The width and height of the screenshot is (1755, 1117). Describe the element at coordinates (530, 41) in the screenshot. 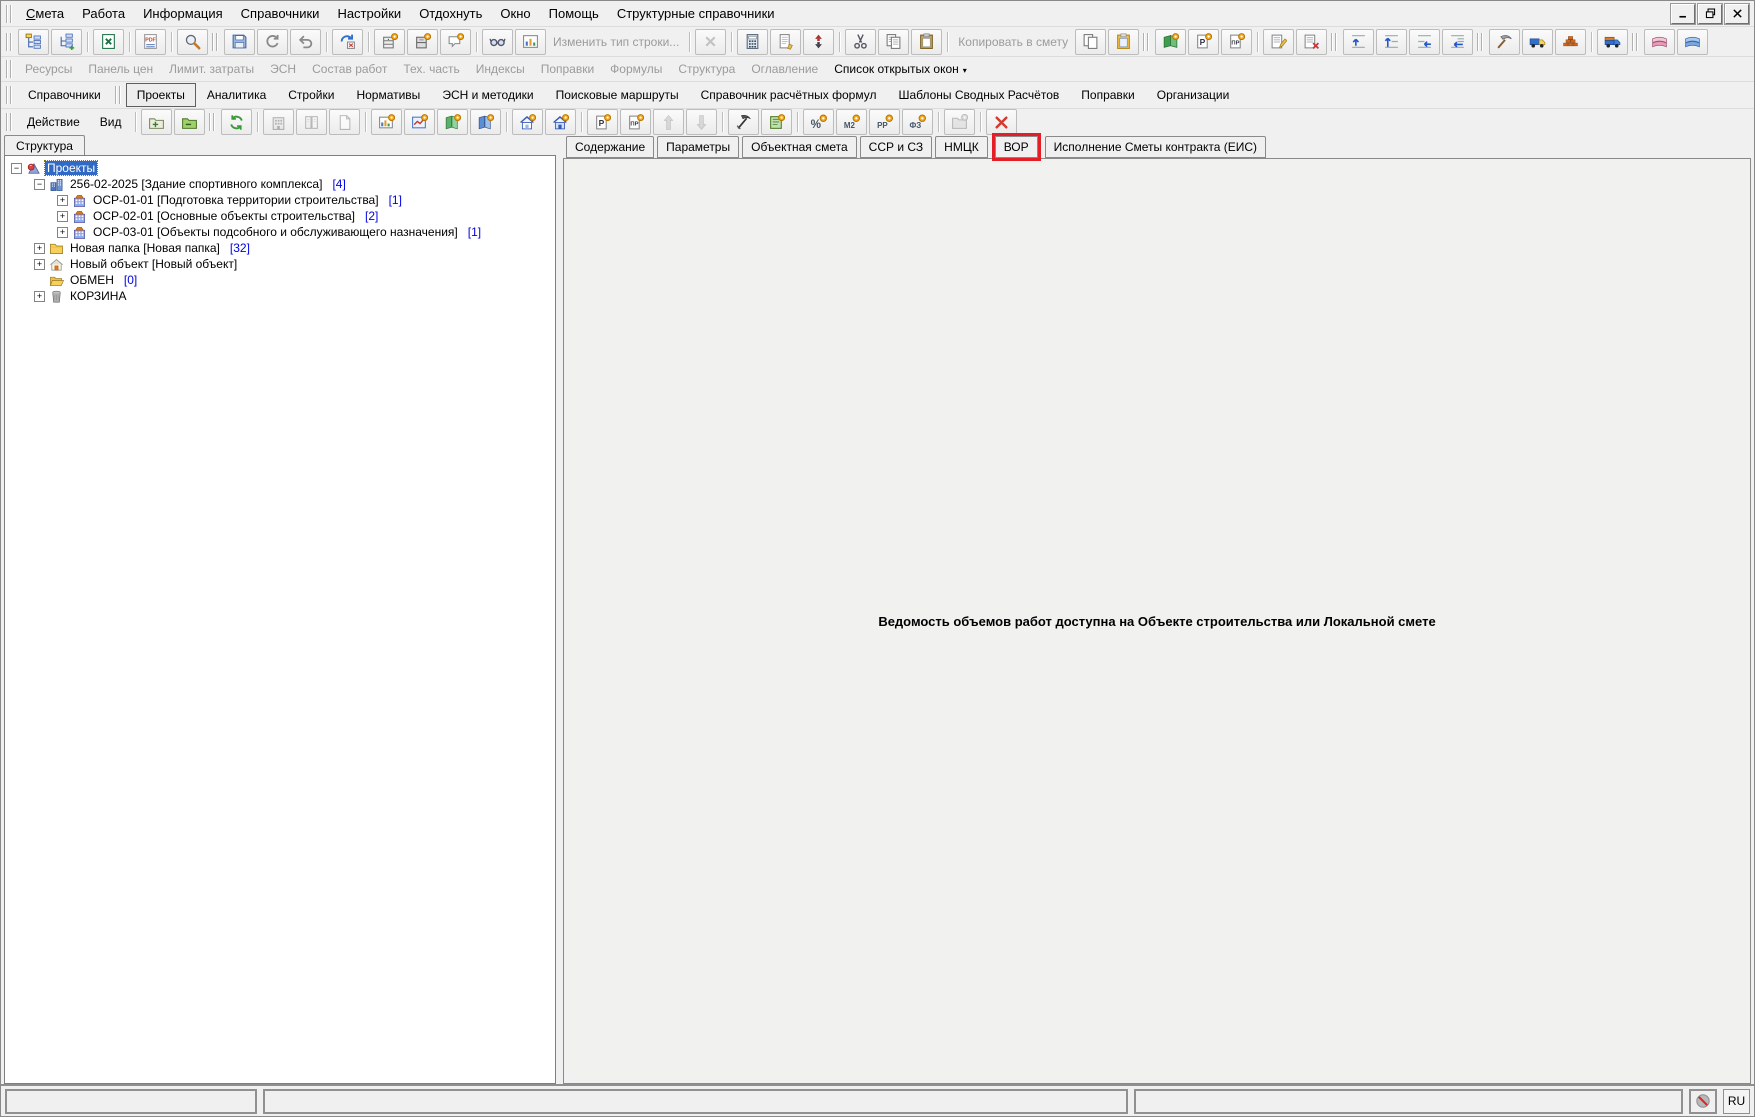

I see `chart-button` at that location.